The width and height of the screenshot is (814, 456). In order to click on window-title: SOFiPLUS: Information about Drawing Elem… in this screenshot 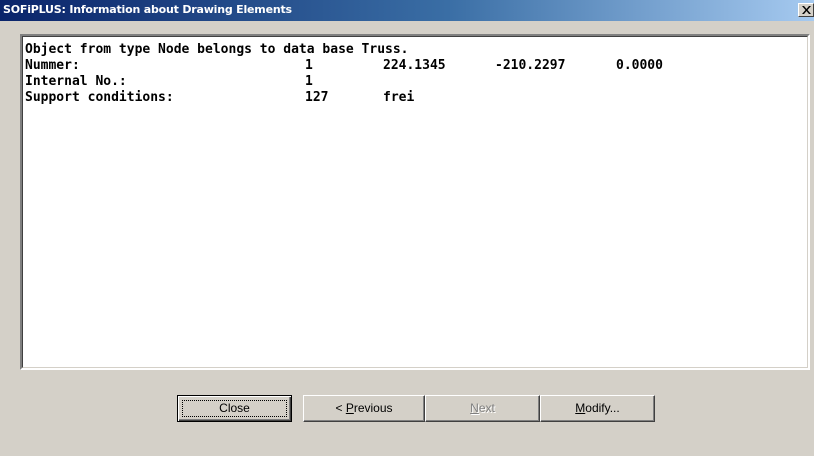, I will do `click(147, 9)`.